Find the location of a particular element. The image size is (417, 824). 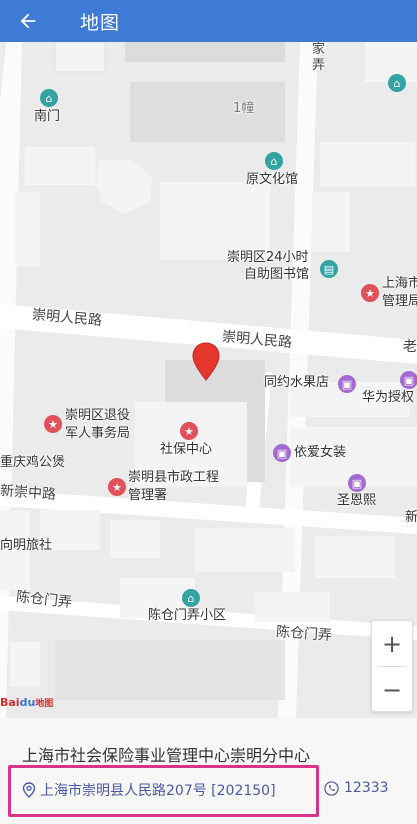

poi-label: 同约水果店 is located at coordinates (297, 382).